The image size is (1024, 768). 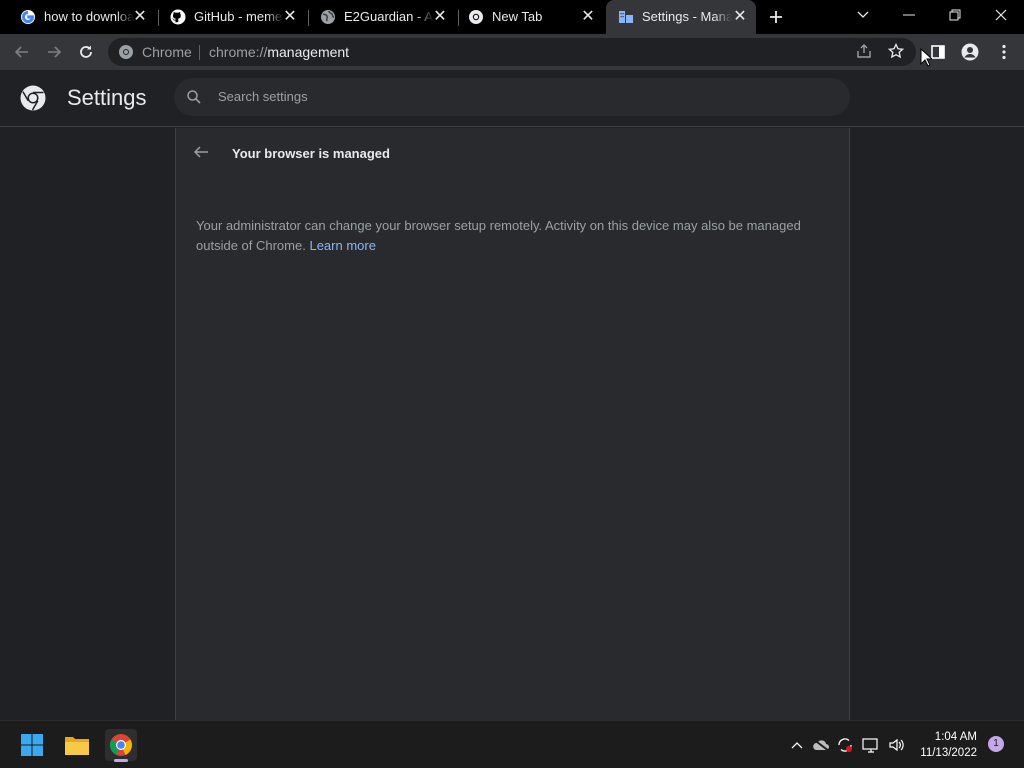 What do you see at coordinates (517, 17) in the screenshot?
I see `tab-title: New Tab` at bounding box center [517, 17].